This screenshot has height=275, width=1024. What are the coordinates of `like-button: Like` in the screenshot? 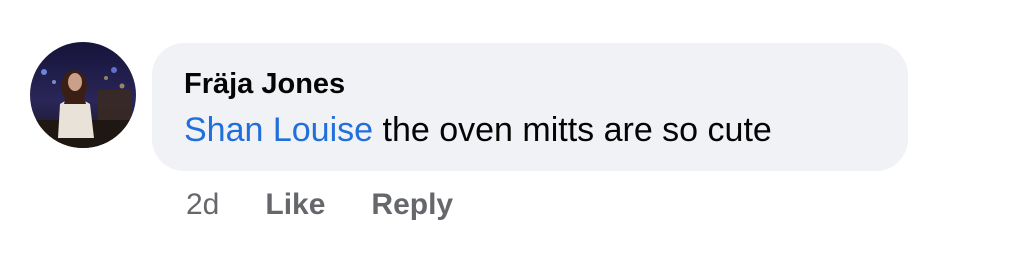 It's located at (295, 205).